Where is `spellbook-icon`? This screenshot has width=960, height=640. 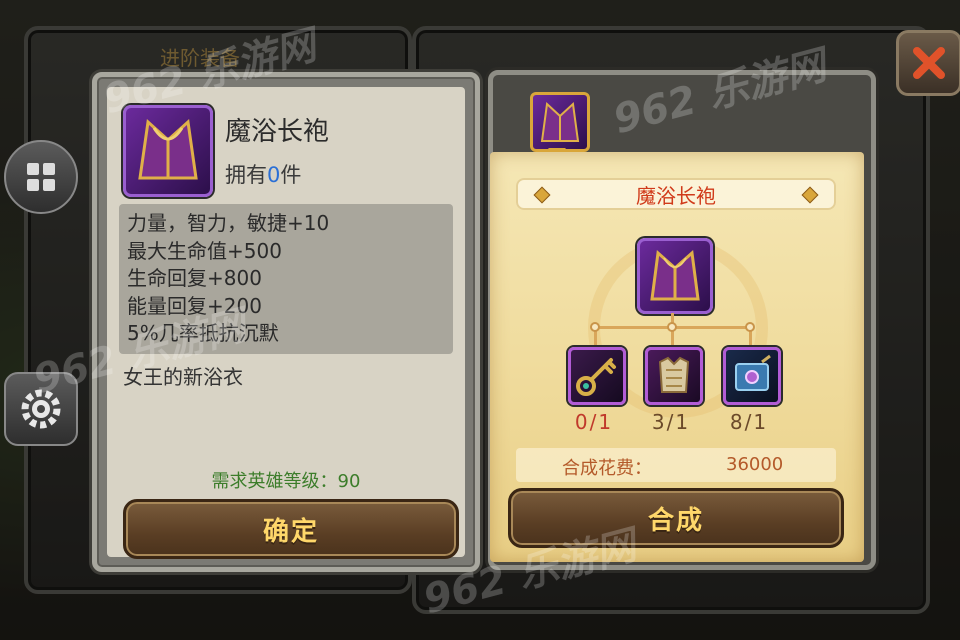
spellbook-icon is located at coordinates (752, 376).